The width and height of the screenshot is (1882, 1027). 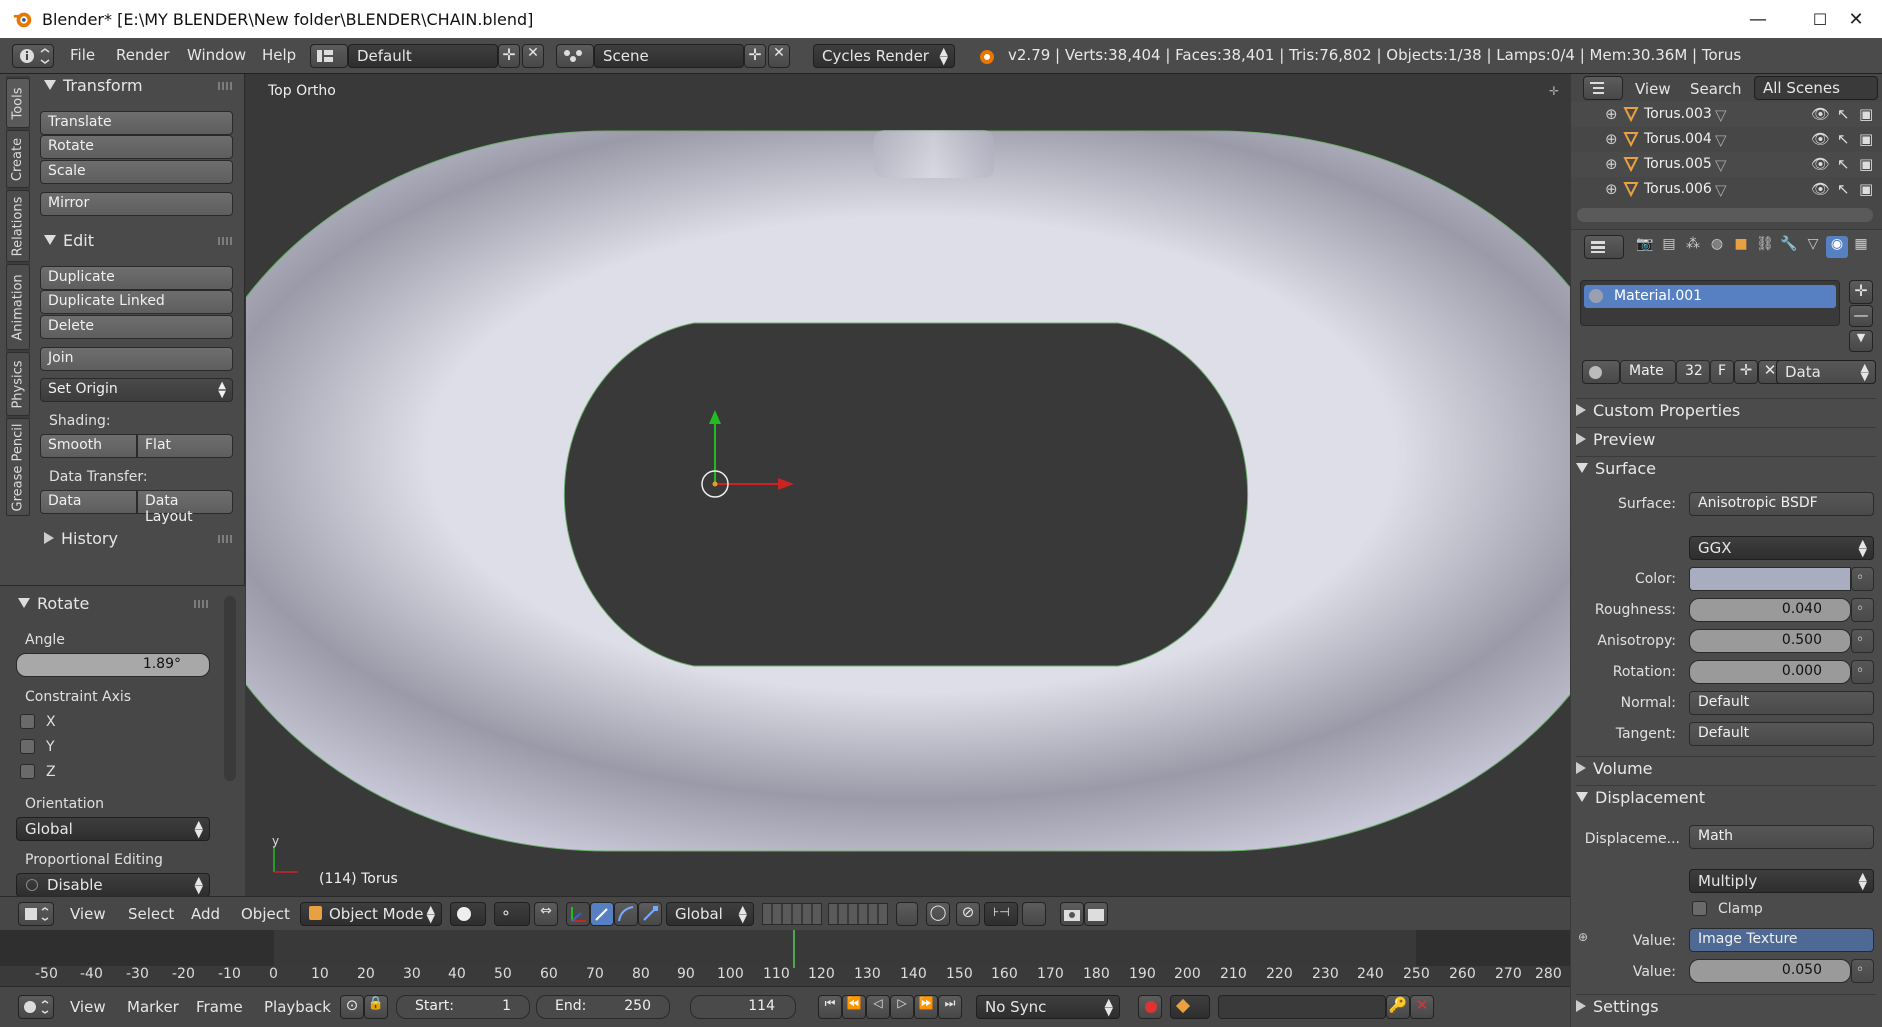 What do you see at coordinates (18, 307) in the screenshot?
I see `tab-animation: Animation` at bounding box center [18, 307].